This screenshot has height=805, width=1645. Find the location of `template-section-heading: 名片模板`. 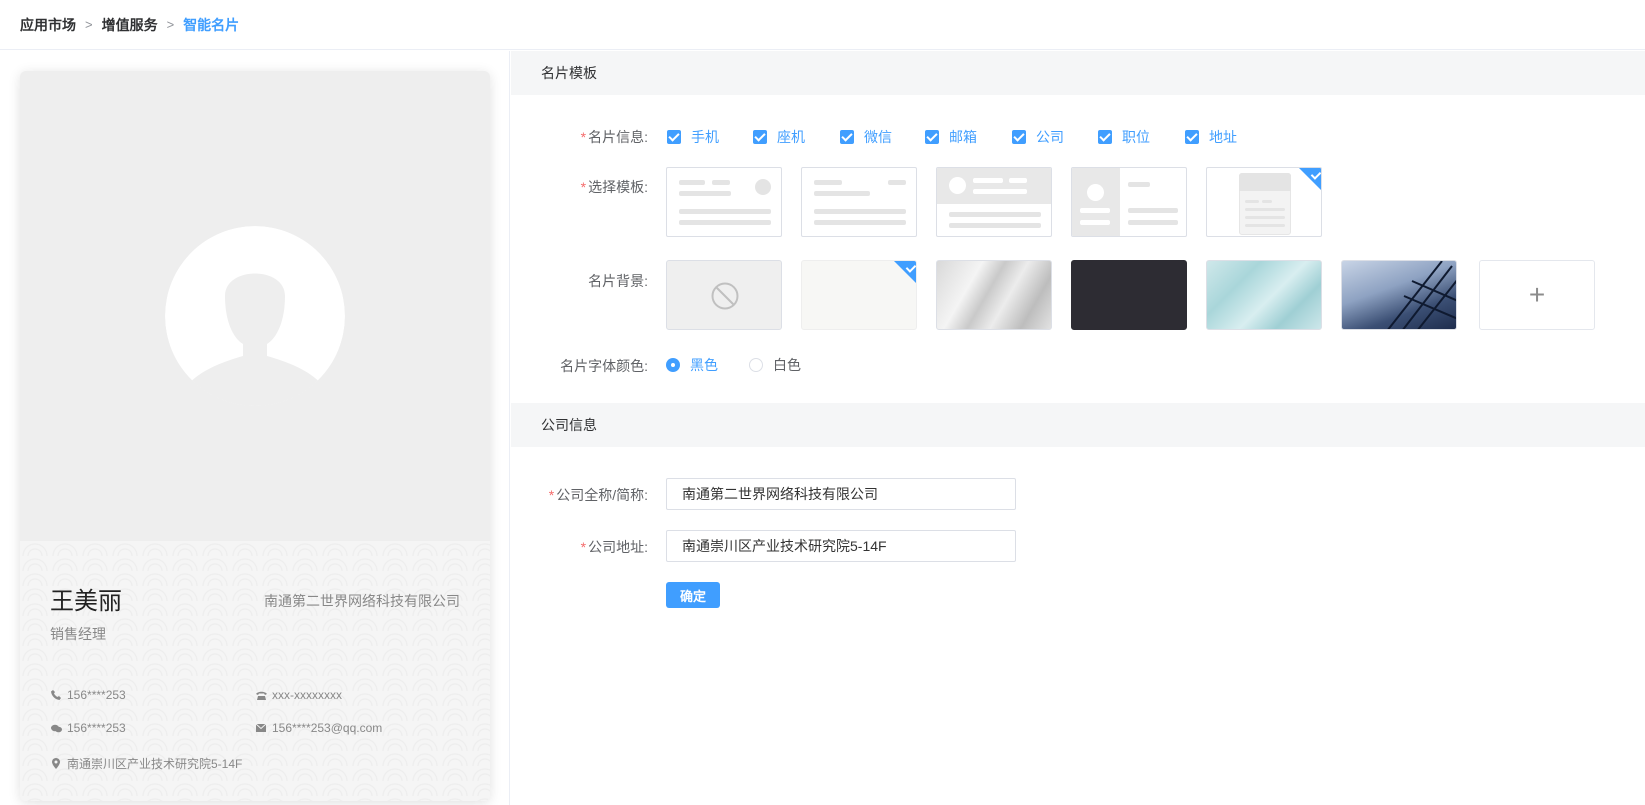

template-section-heading: 名片模板 is located at coordinates (1078, 73).